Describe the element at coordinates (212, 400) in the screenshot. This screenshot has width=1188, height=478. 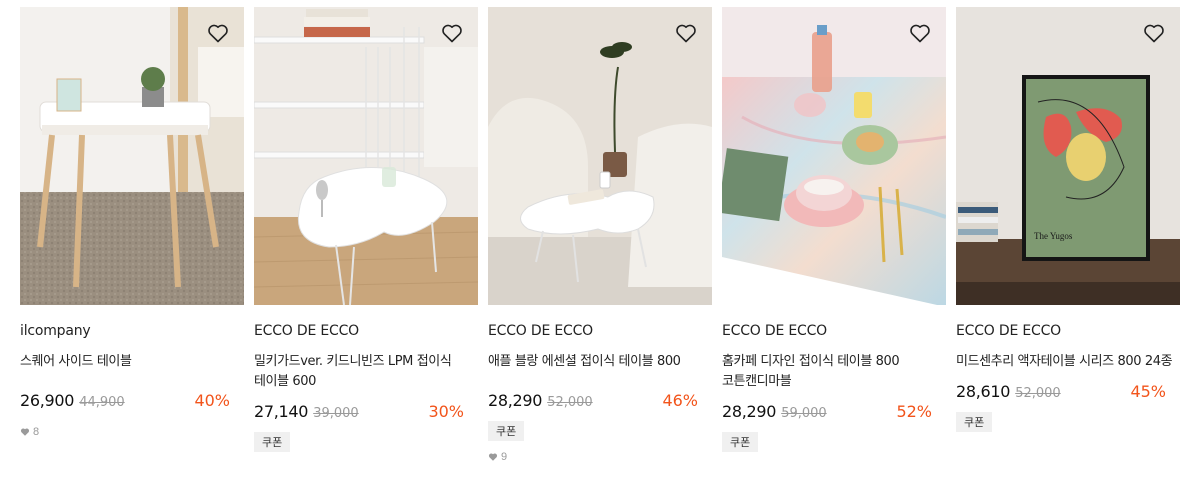
I see `discount-rate: 40%` at that location.